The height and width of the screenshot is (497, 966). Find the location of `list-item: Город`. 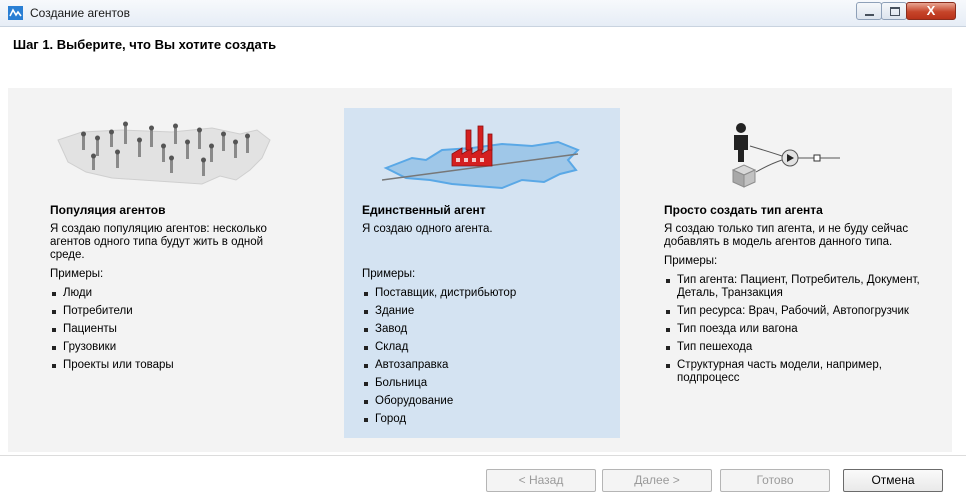

list-item: Город is located at coordinates (482, 419).